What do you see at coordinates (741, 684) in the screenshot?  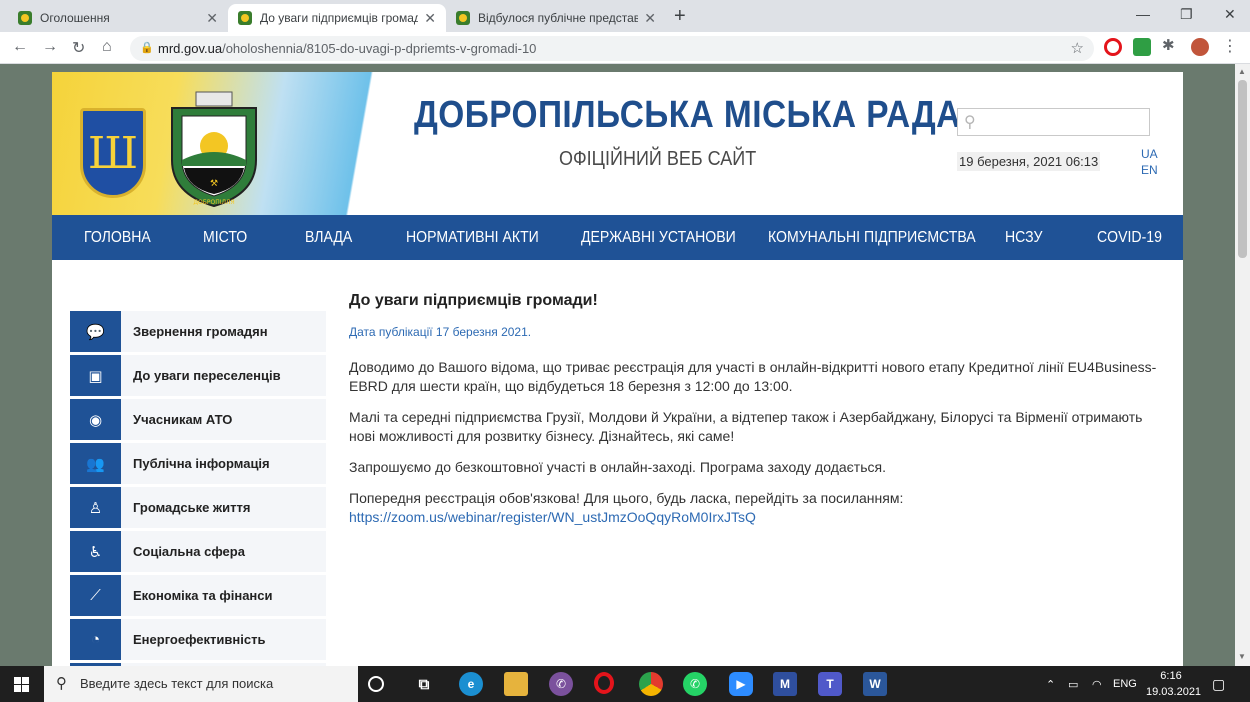 I see `zoom-icon: ▶` at bounding box center [741, 684].